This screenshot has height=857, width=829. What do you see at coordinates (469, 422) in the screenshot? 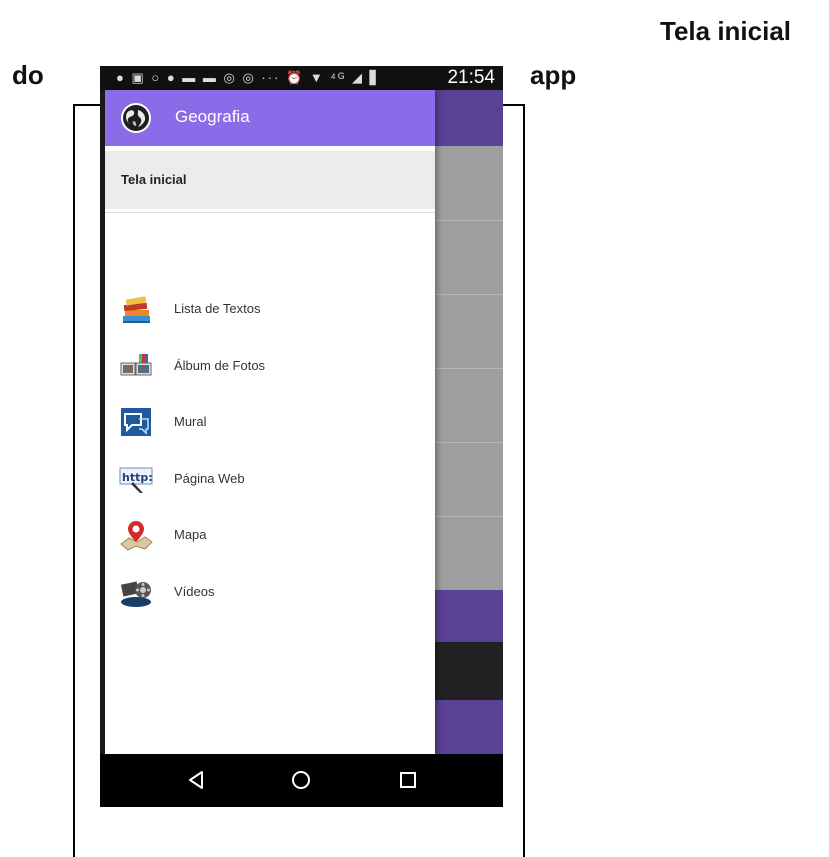
I see `background-app-content` at bounding box center [469, 422].